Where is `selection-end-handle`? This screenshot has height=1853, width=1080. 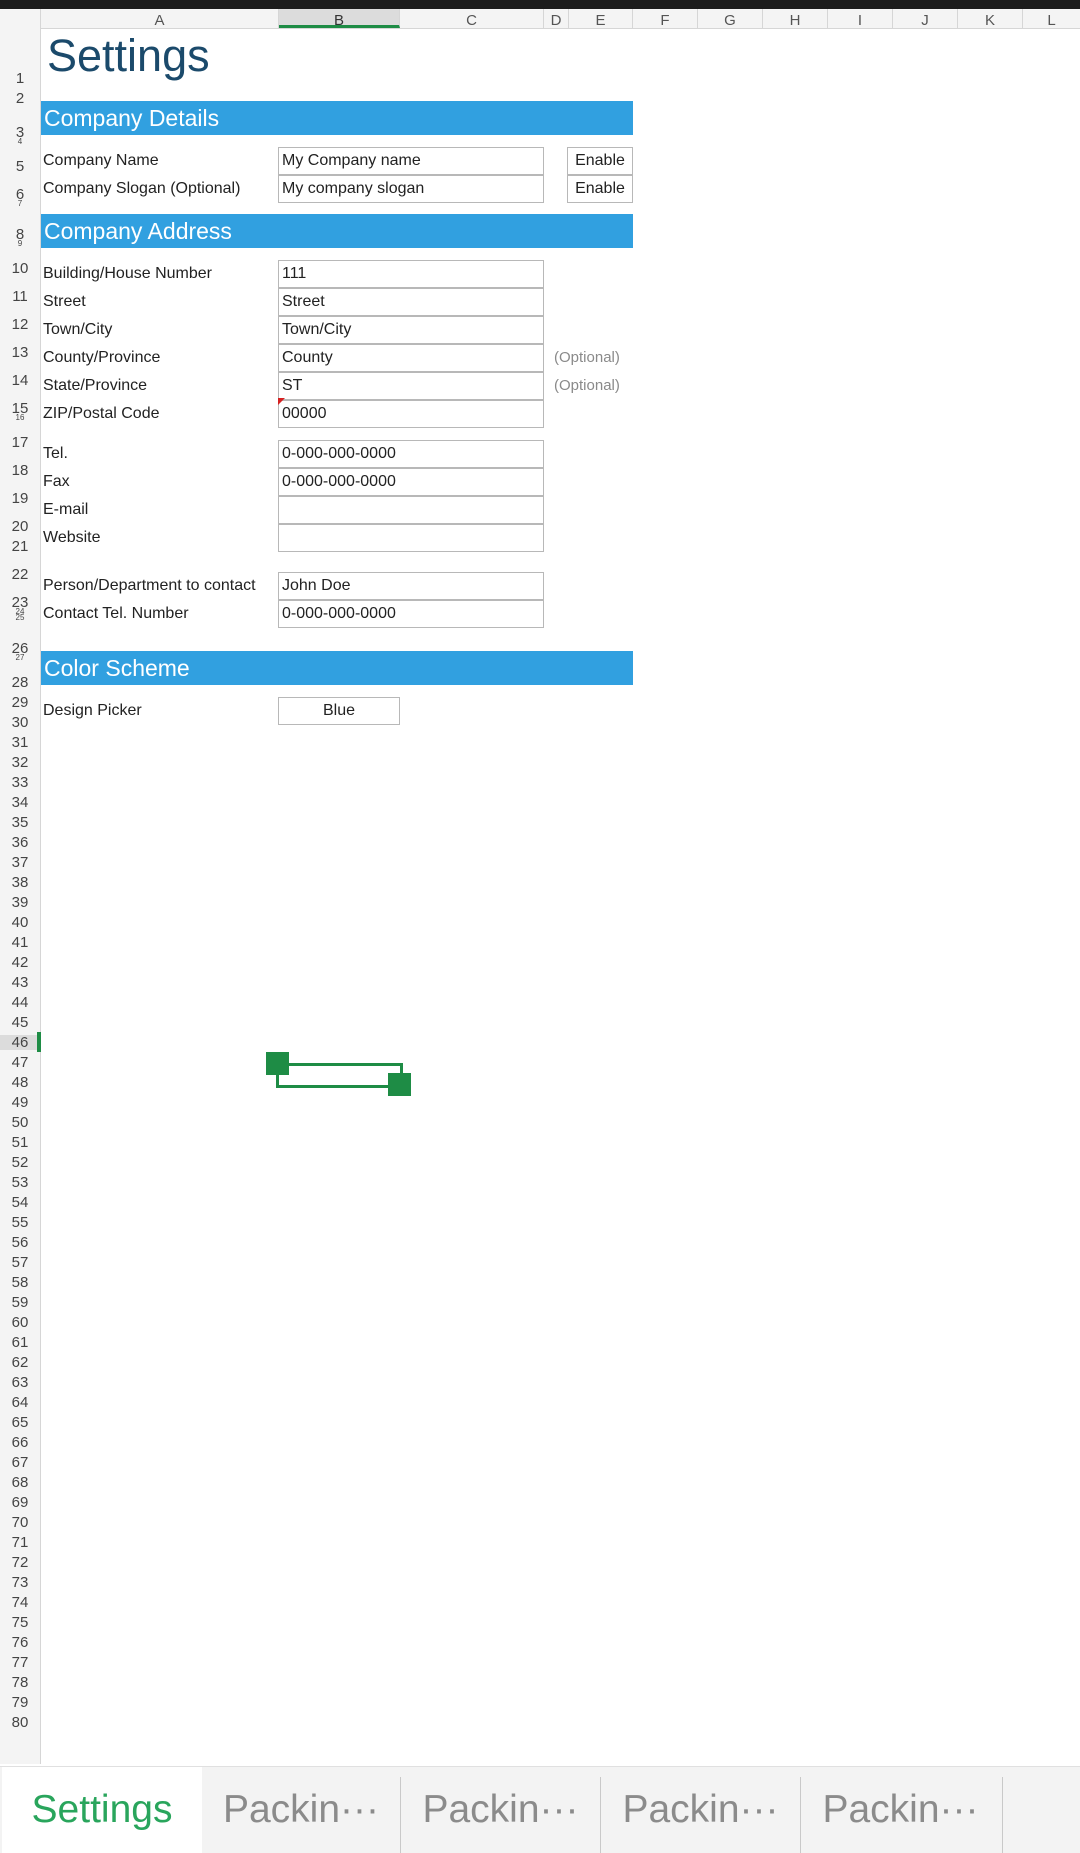 selection-end-handle is located at coordinates (399, 1084).